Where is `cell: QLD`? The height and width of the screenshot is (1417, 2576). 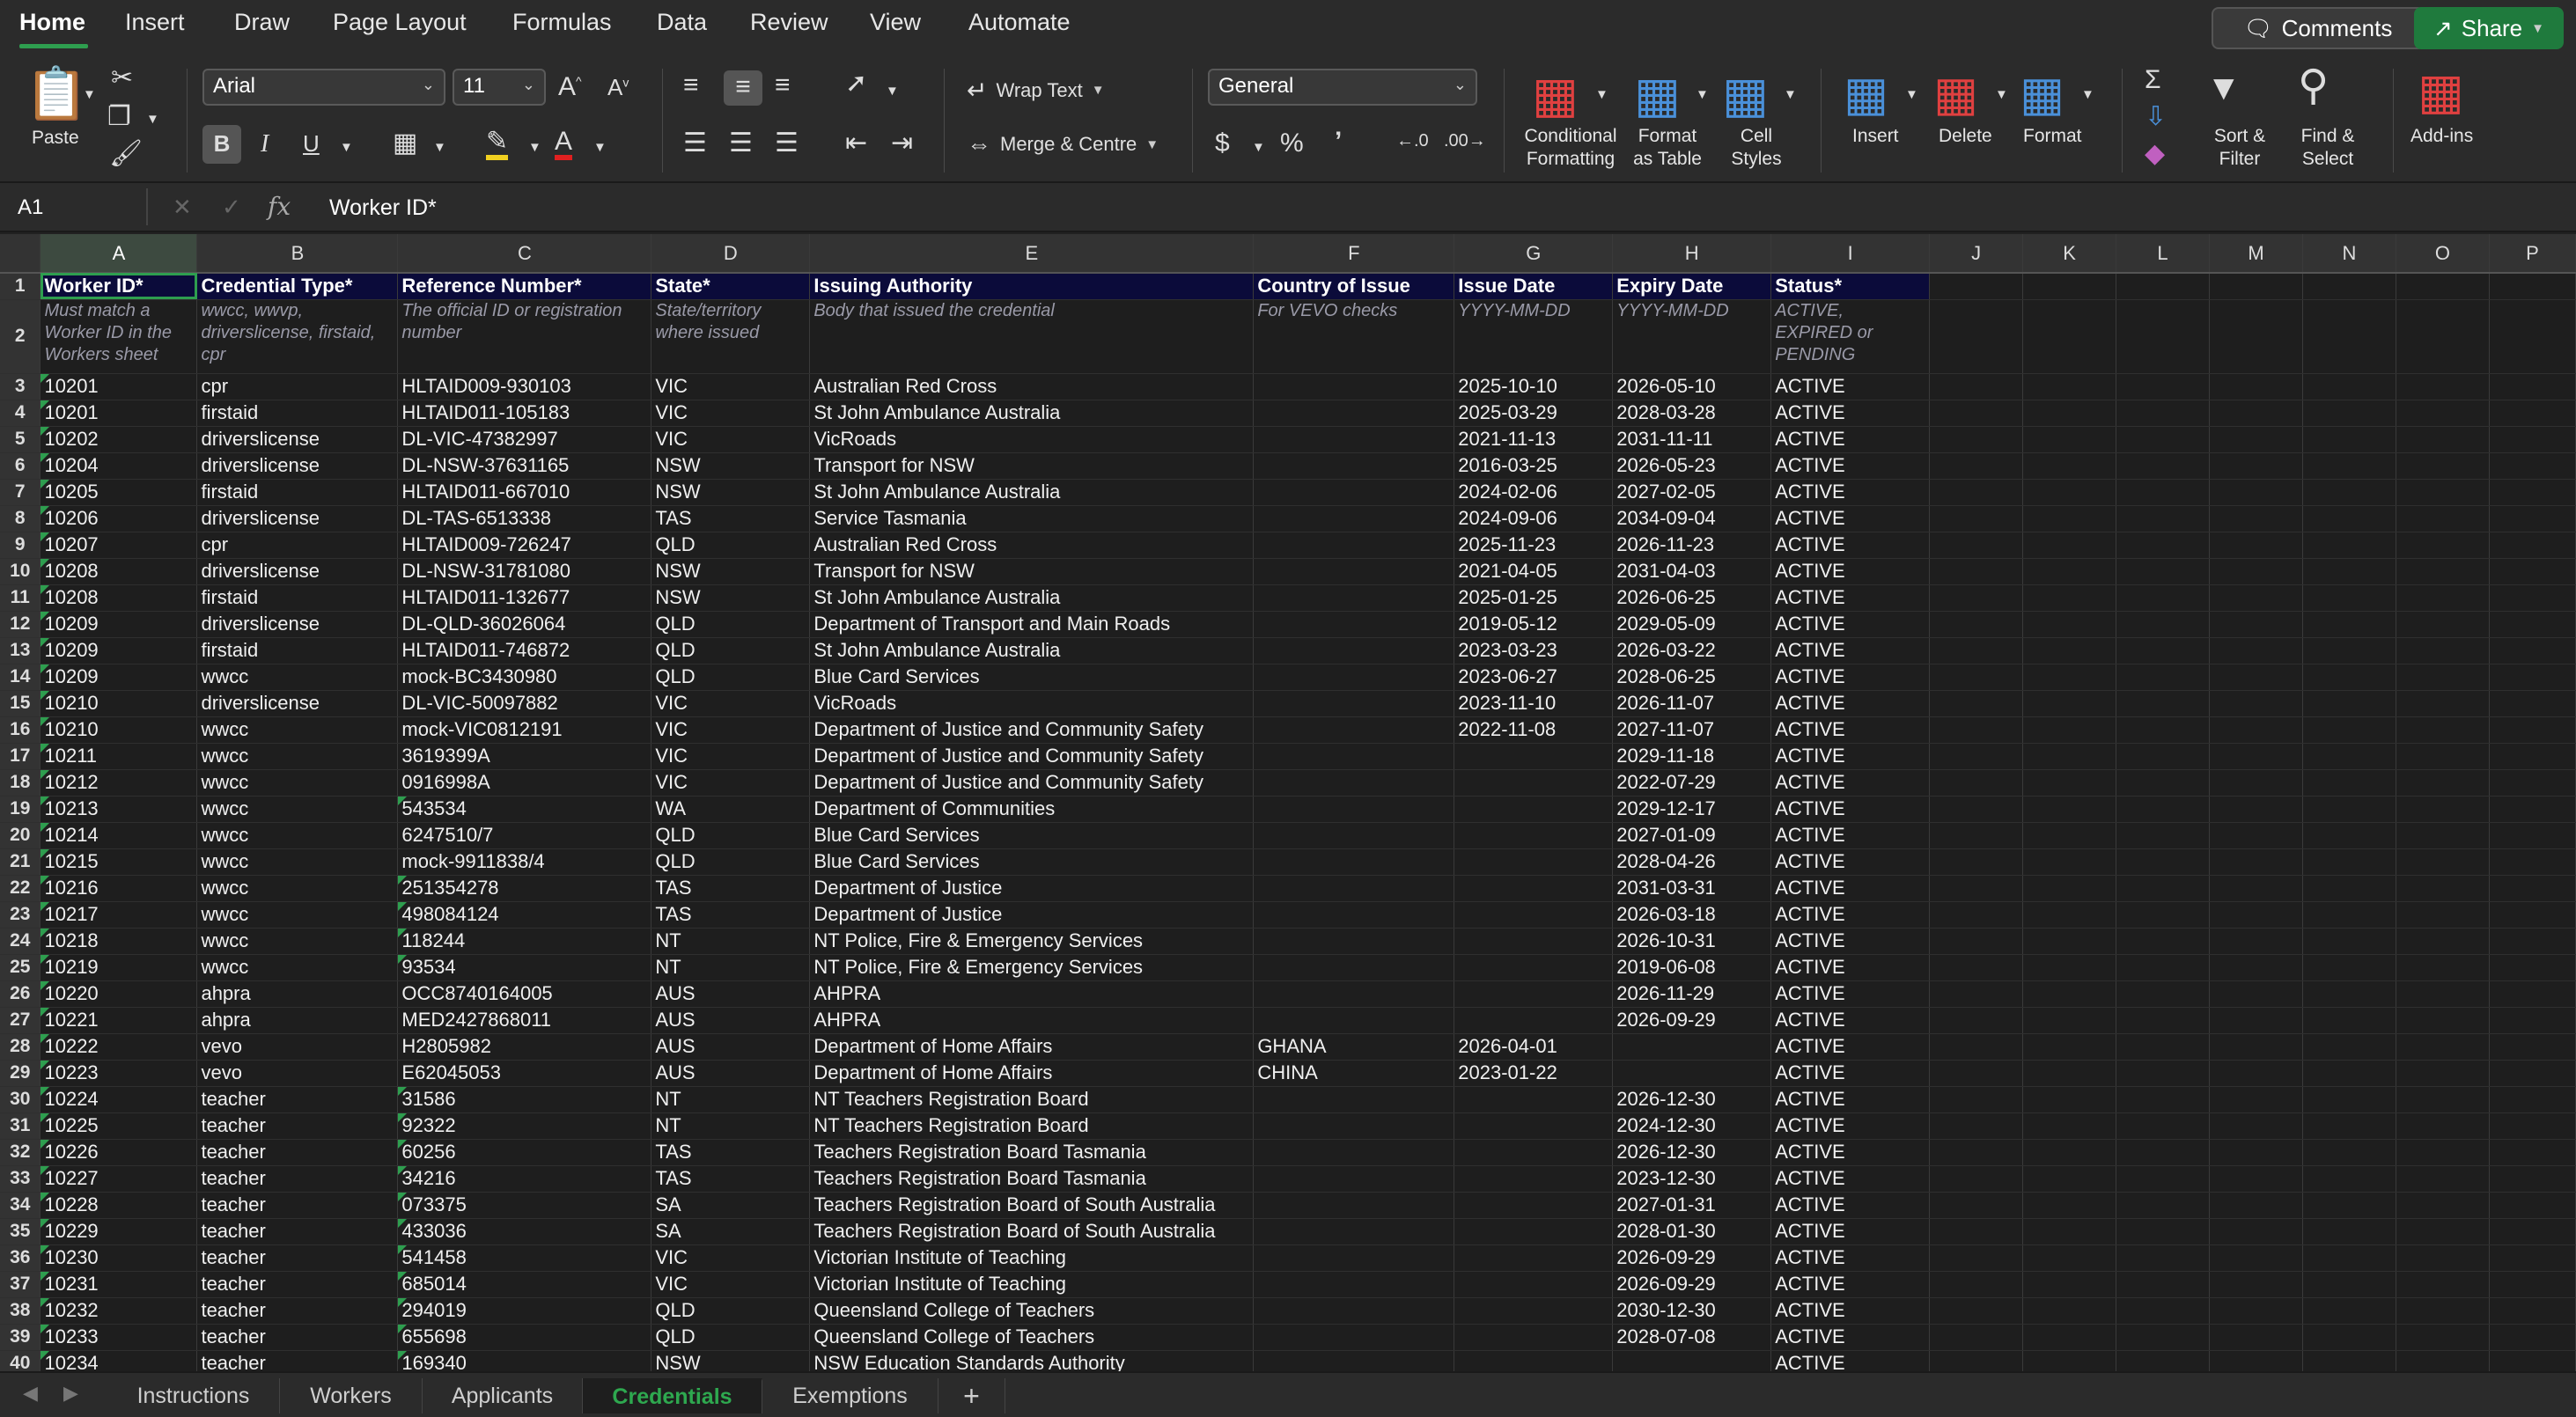 cell: QLD is located at coordinates (731, 677).